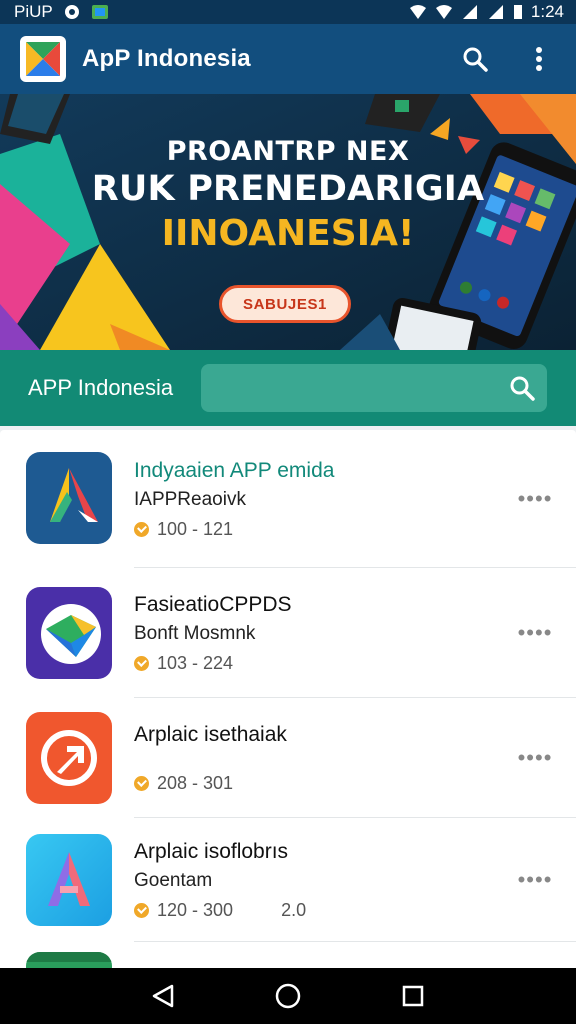 The image size is (576, 1024). I want to click on wifi-icon, so click(418, 12).